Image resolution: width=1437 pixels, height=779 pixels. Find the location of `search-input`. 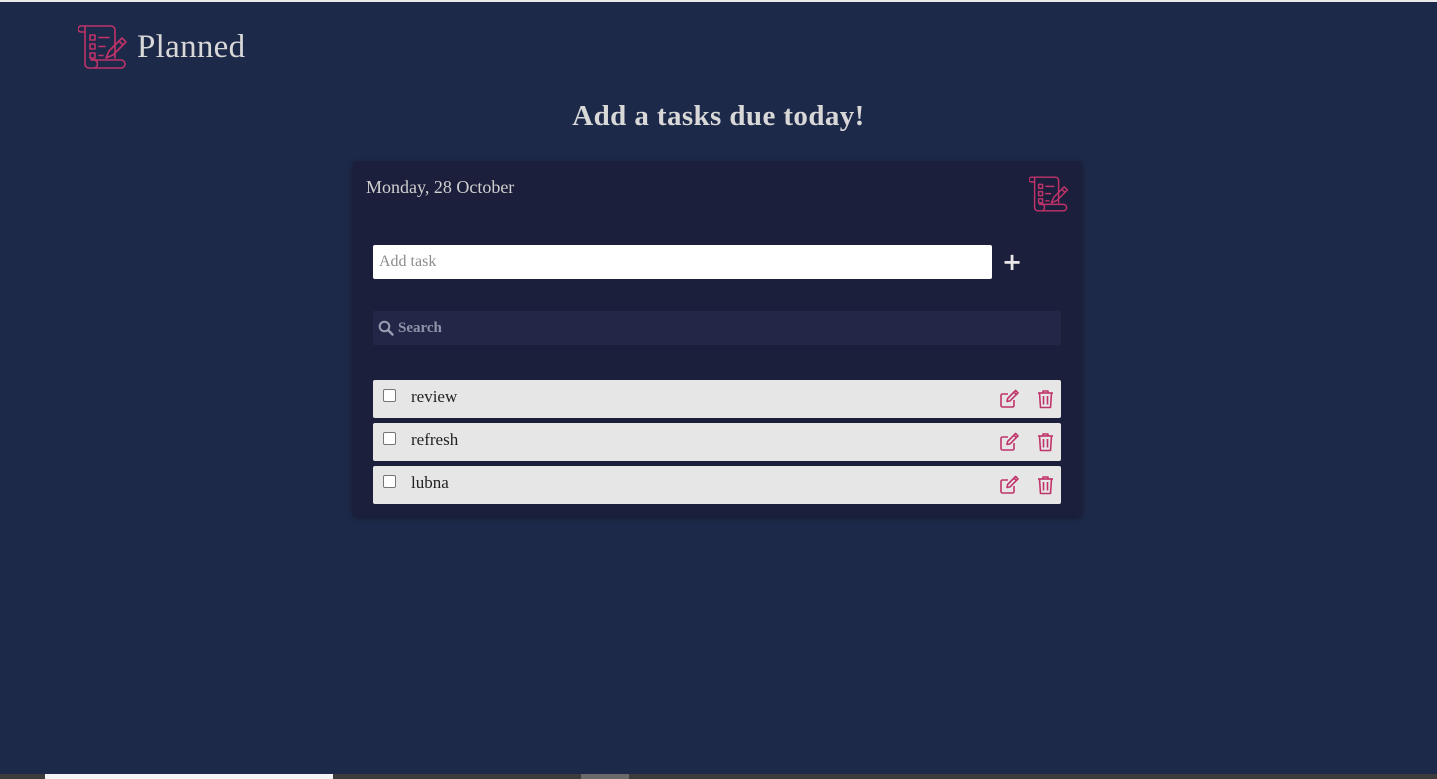

search-input is located at coordinates (718, 328).